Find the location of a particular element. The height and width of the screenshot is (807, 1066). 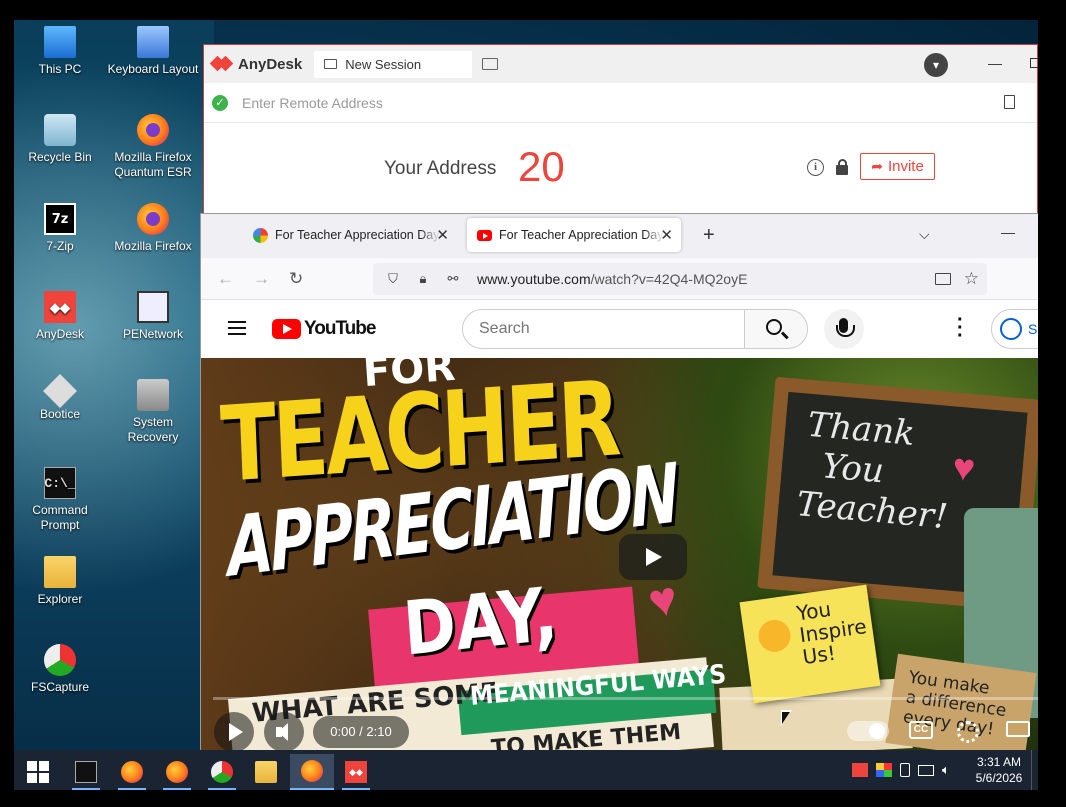

volume-icon: 🔈︎ is located at coordinates (946, 770).